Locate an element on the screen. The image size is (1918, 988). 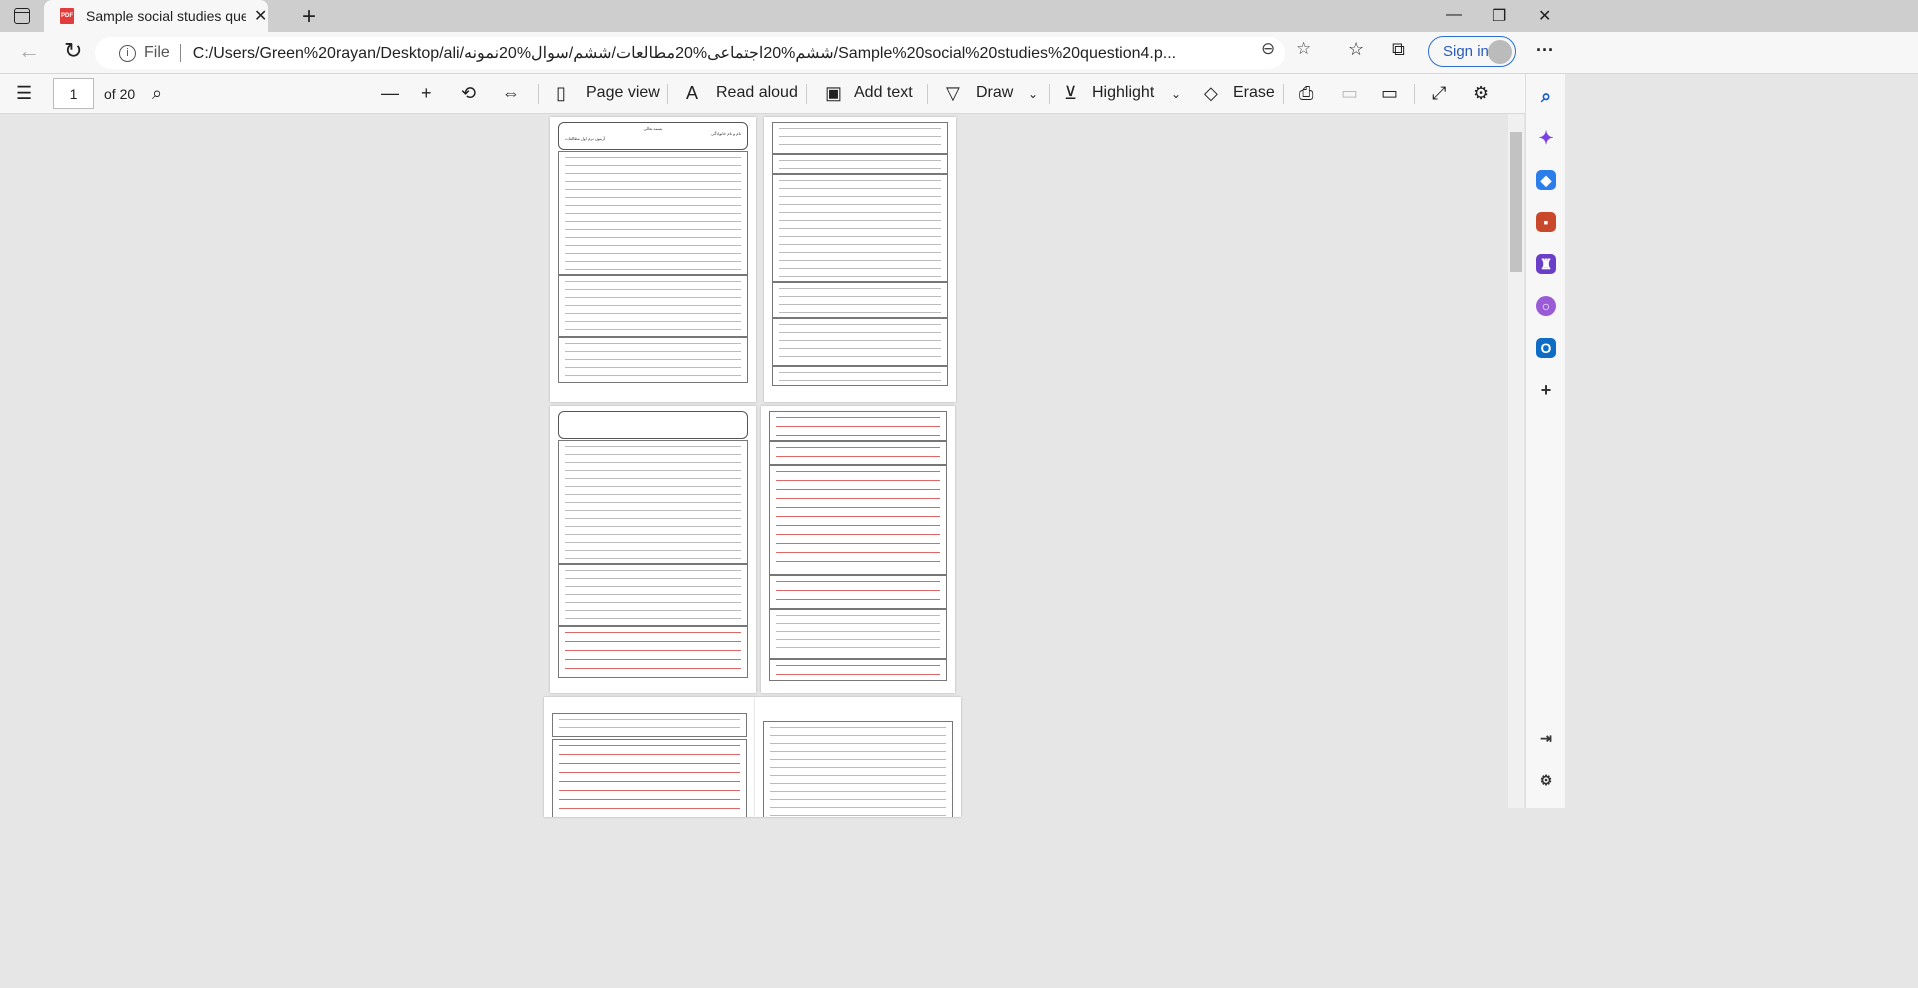
add-icon: + is located at coordinates (1546, 390).